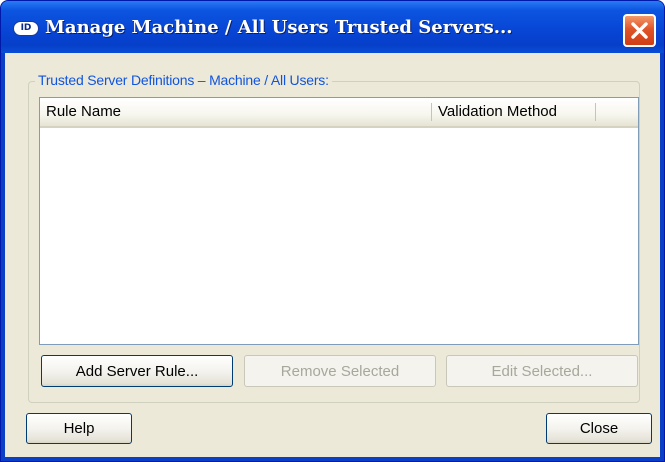 The width and height of the screenshot is (665, 462). What do you see at coordinates (340, 371) in the screenshot?
I see `remove-selected-button: Remove Selected` at bounding box center [340, 371].